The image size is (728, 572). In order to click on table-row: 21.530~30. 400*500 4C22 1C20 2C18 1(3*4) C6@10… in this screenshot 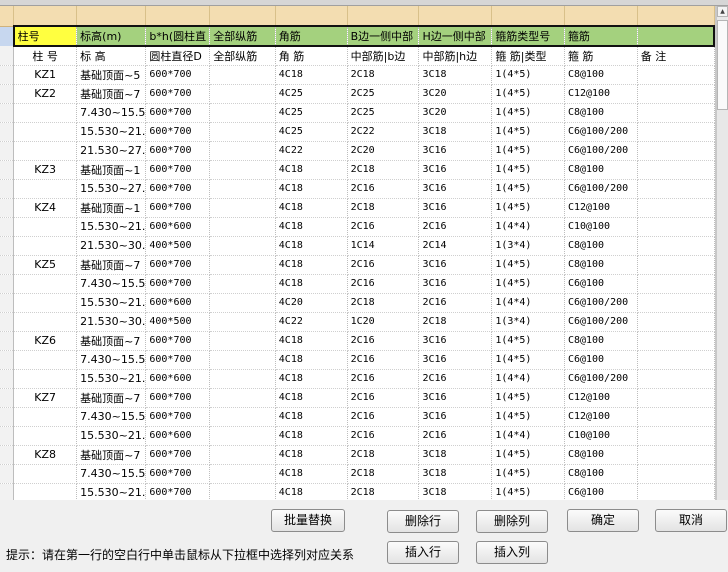, I will do `click(357, 322)`.